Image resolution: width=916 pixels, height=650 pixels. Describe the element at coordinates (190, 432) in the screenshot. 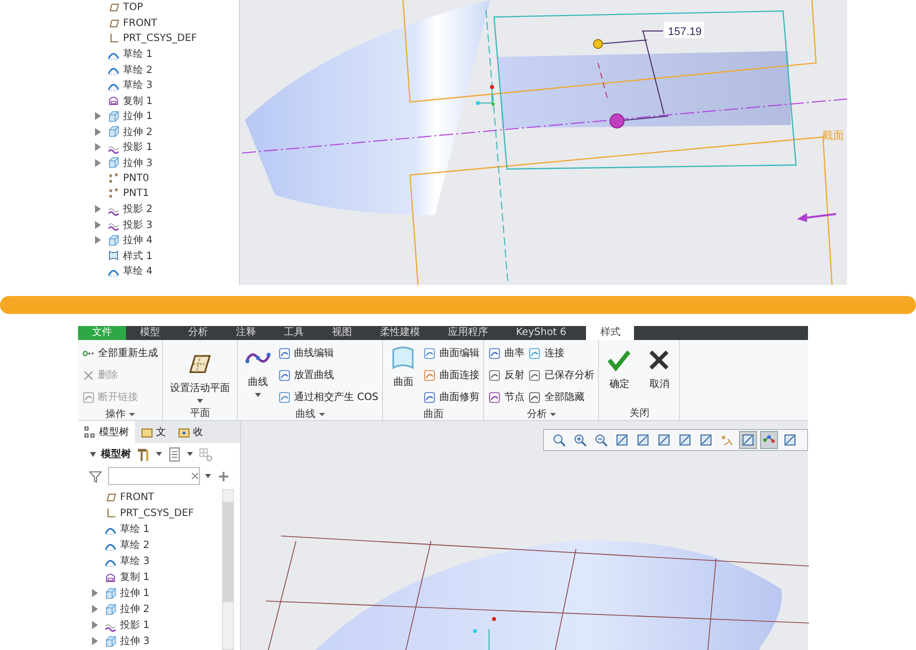

I see `panel-tab: 收` at that location.